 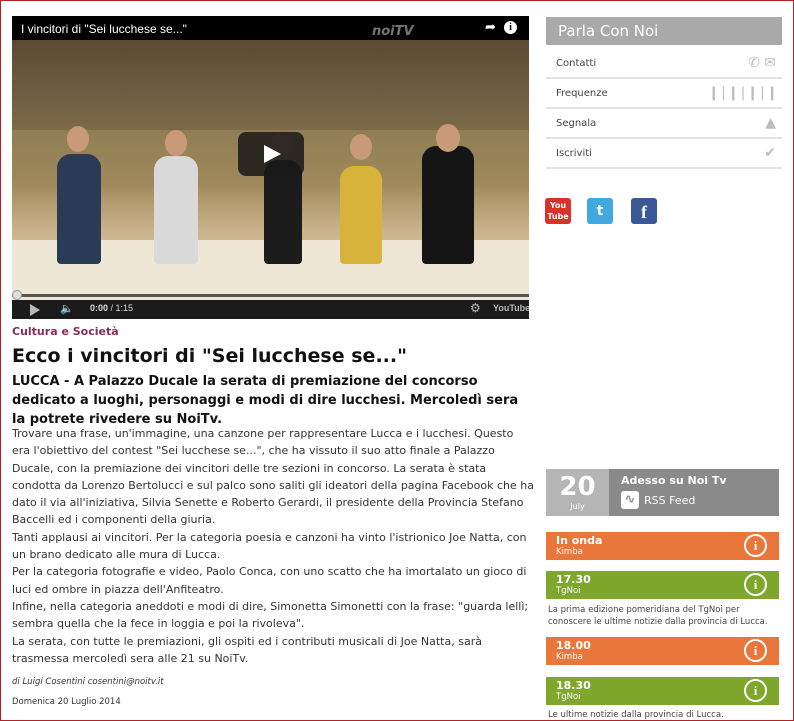 I want to click on time-total: 1:15, so click(x=124, y=308).